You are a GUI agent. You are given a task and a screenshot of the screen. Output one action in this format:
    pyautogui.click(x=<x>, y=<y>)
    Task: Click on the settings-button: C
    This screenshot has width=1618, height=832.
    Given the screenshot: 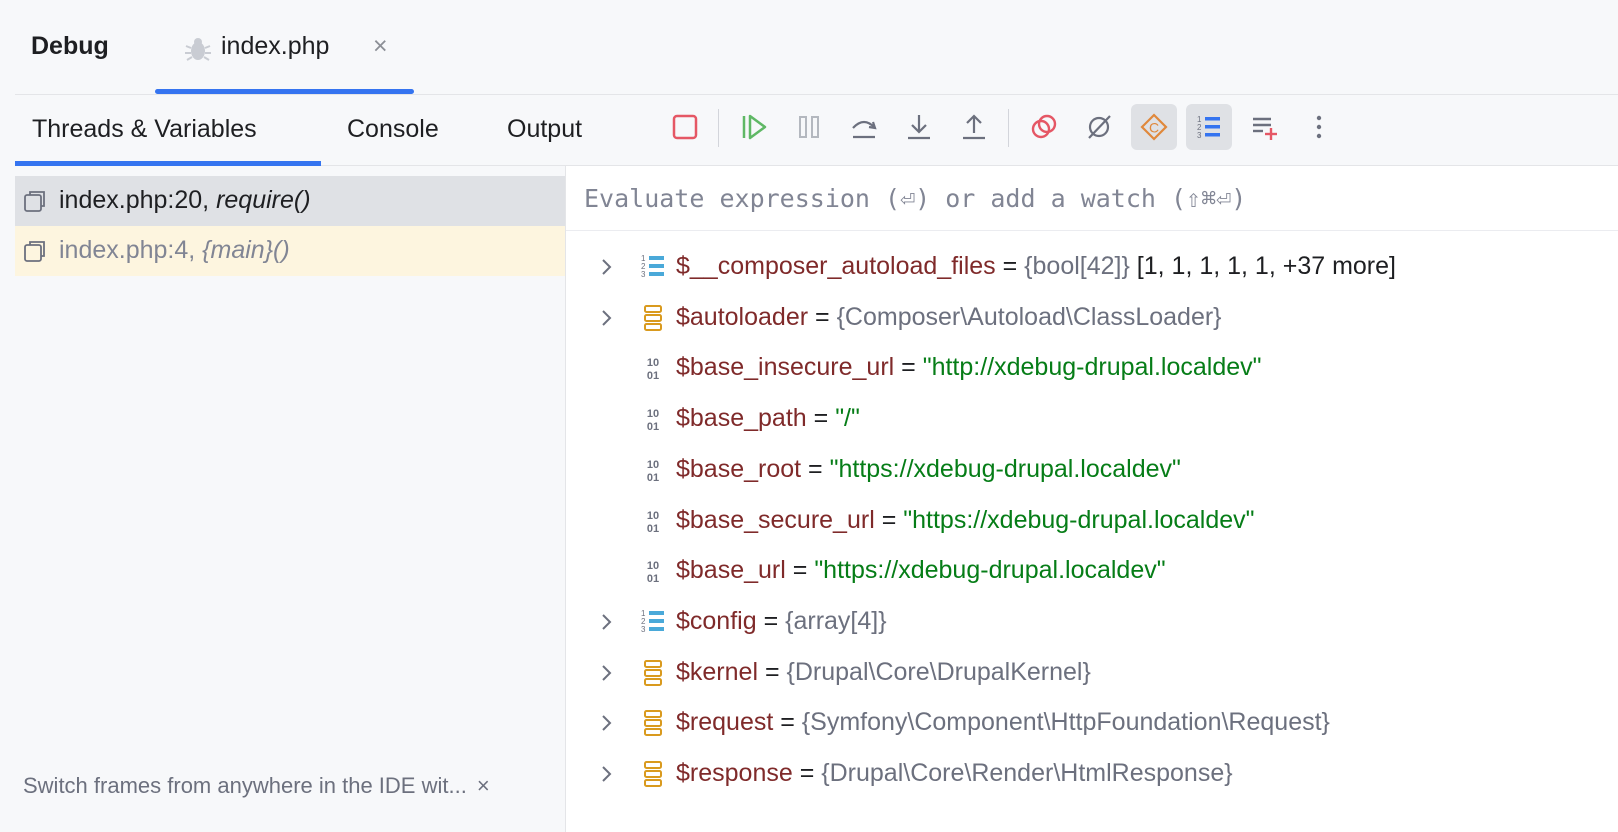 What is the action you would take?
    pyautogui.click(x=1154, y=127)
    